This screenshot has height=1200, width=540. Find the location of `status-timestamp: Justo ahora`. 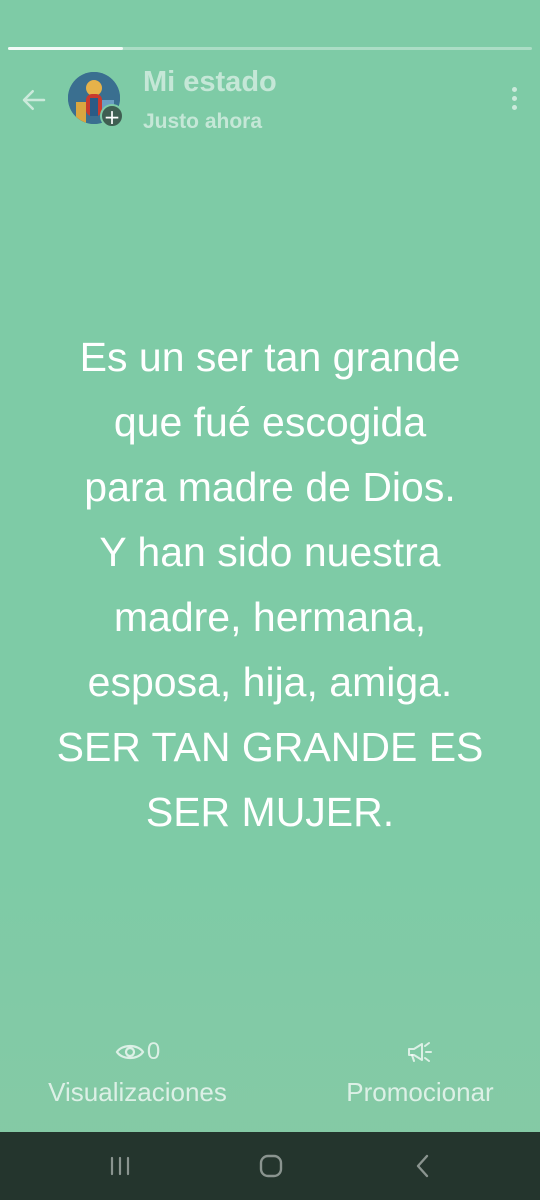

status-timestamp: Justo ahora is located at coordinates (203, 121).